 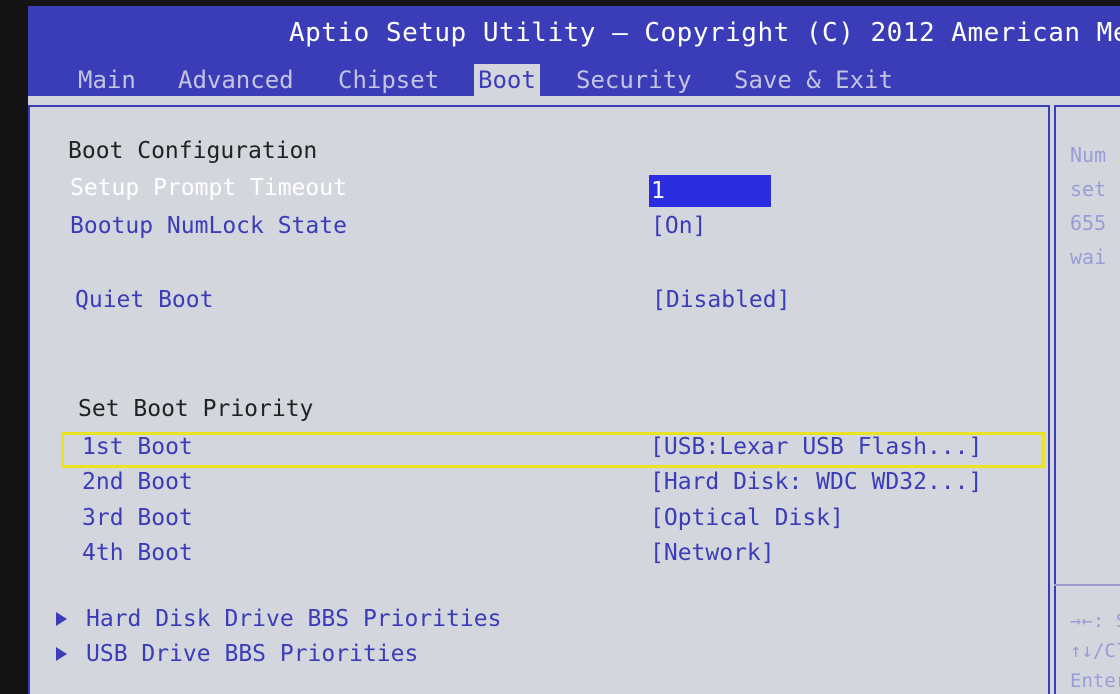 What do you see at coordinates (107, 80) in the screenshot?
I see `tab-main: Main` at bounding box center [107, 80].